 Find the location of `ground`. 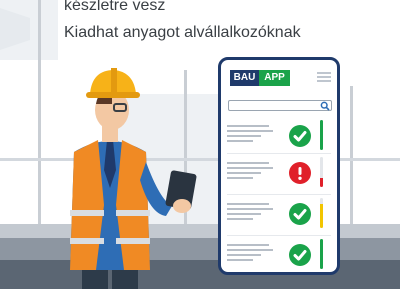

ground is located at coordinates (200, 274).